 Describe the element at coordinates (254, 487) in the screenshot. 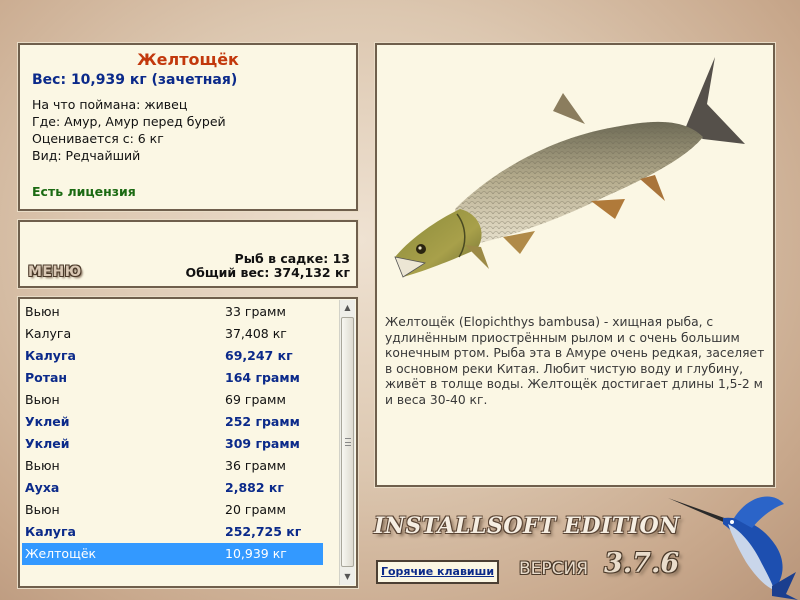

I see `catch-fish-weight: 2,882 кг` at that location.